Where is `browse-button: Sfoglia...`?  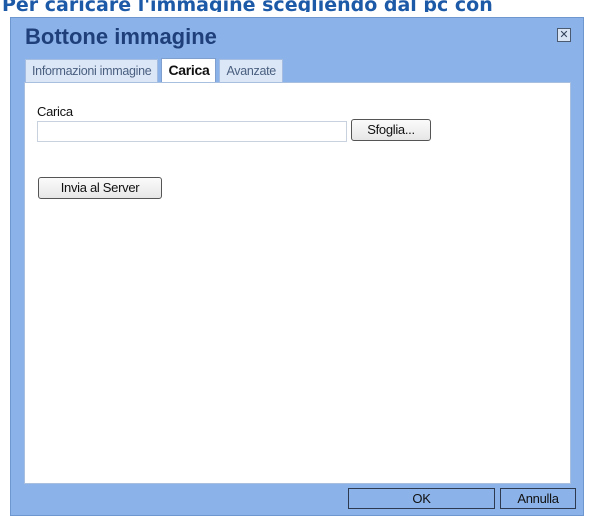 browse-button: Sfoglia... is located at coordinates (391, 130).